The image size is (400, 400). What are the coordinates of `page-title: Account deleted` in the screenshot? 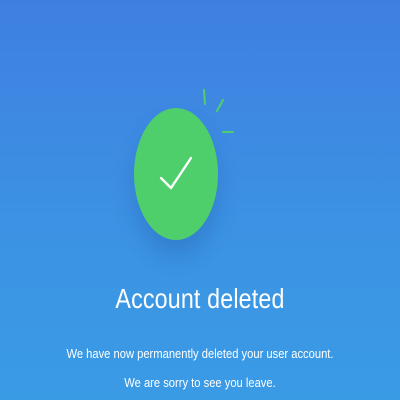 It's located at (200, 298).